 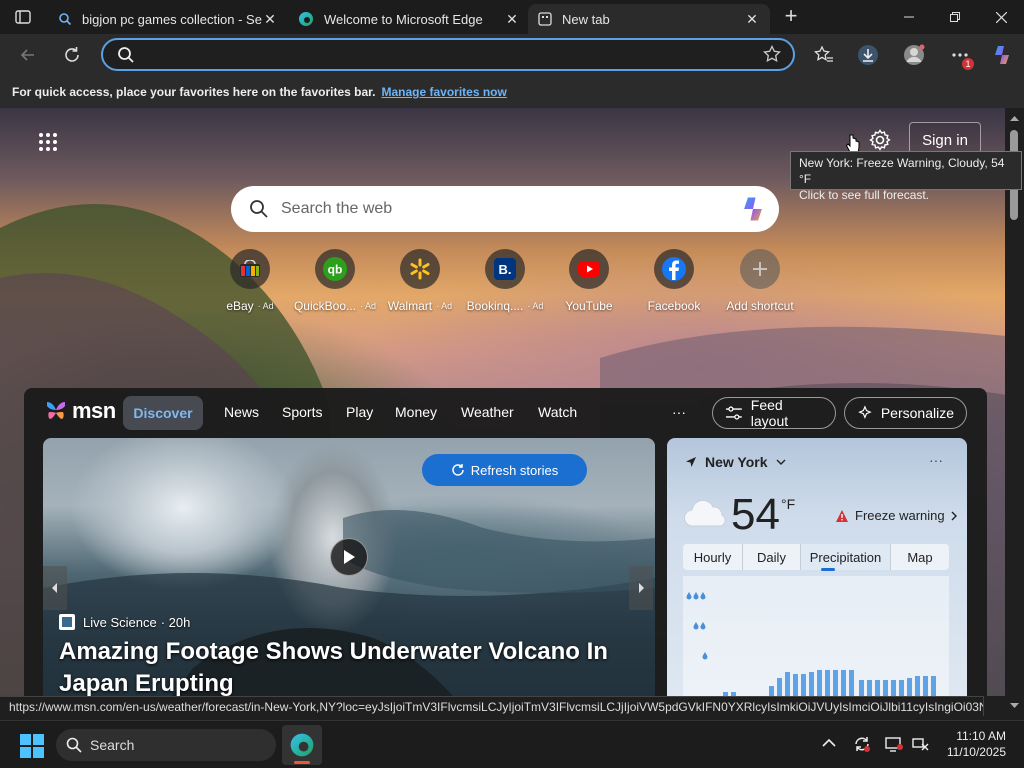 I want to click on favorites-icon, so click(x=824, y=55).